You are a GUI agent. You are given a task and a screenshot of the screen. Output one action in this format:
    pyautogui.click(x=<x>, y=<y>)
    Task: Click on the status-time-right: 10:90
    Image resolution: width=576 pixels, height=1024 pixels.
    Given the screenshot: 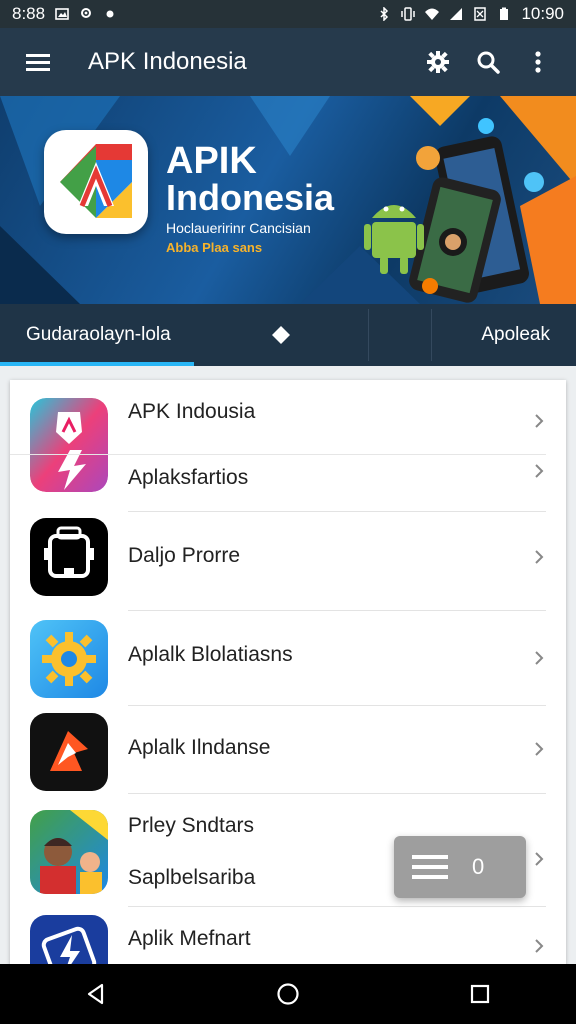 What is the action you would take?
    pyautogui.click(x=542, y=13)
    